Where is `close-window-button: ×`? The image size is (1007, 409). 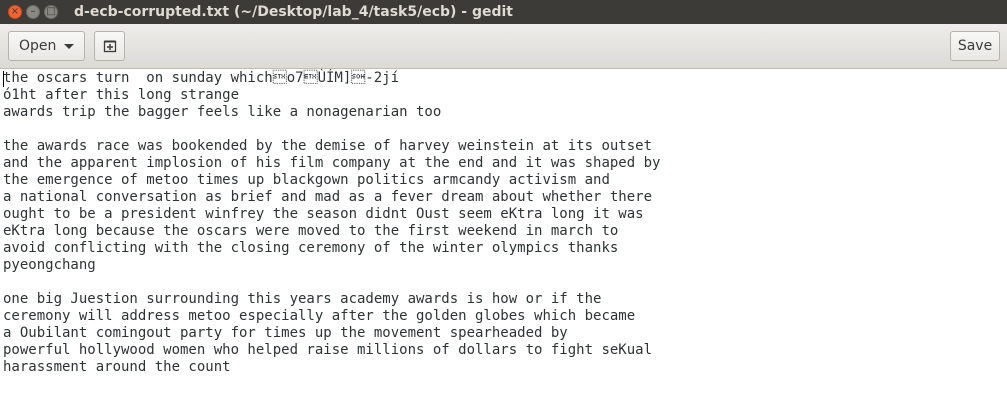
close-window-button: × is located at coordinates (15, 12).